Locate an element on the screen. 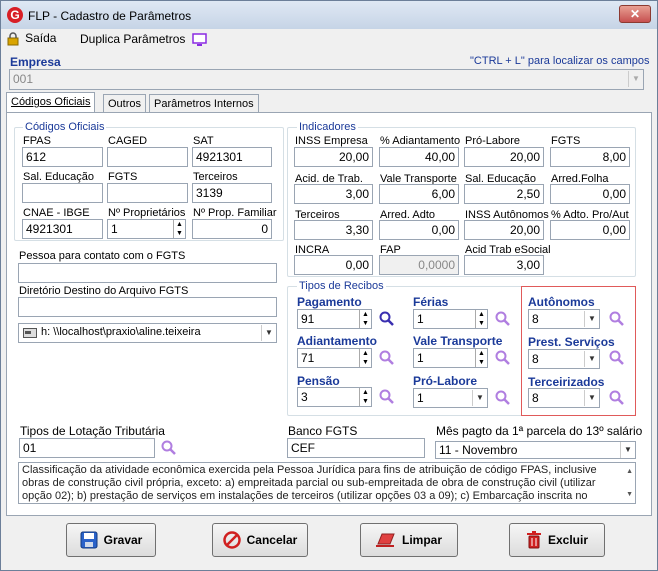  banco-fgts-input: CEF is located at coordinates (356, 448).